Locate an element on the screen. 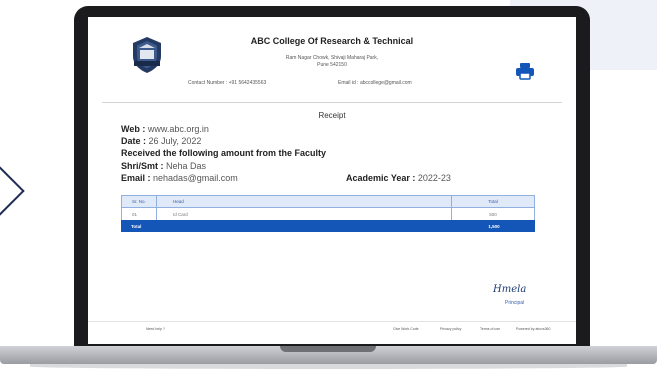  web-line: Web : www.abc.org.in is located at coordinates (165, 129).